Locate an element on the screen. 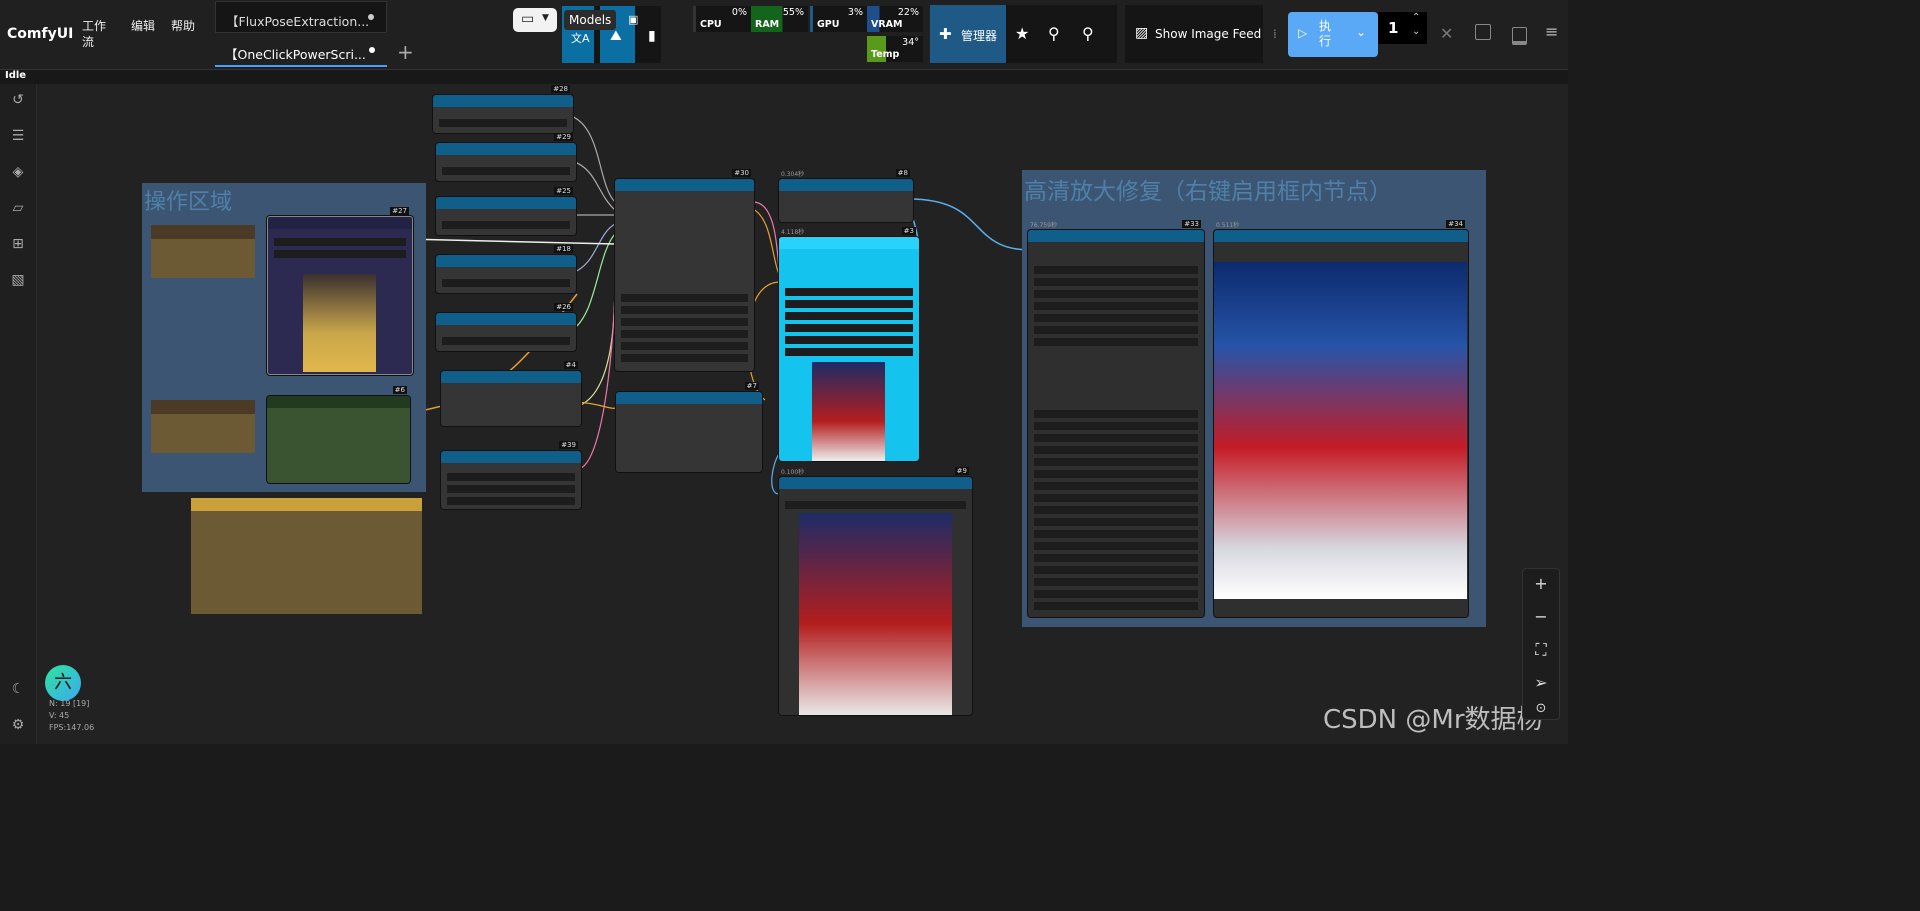  menu-edit: 编辑 is located at coordinates (143, 26).